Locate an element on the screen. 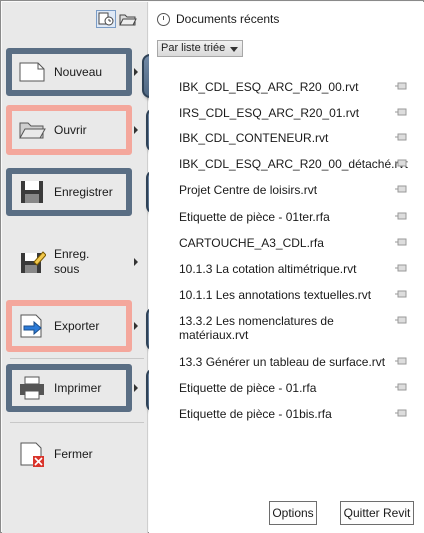 Image resolution: width=424 pixels, height=533 pixels. recent-documents-toggle-icon is located at coordinates (106, 19).